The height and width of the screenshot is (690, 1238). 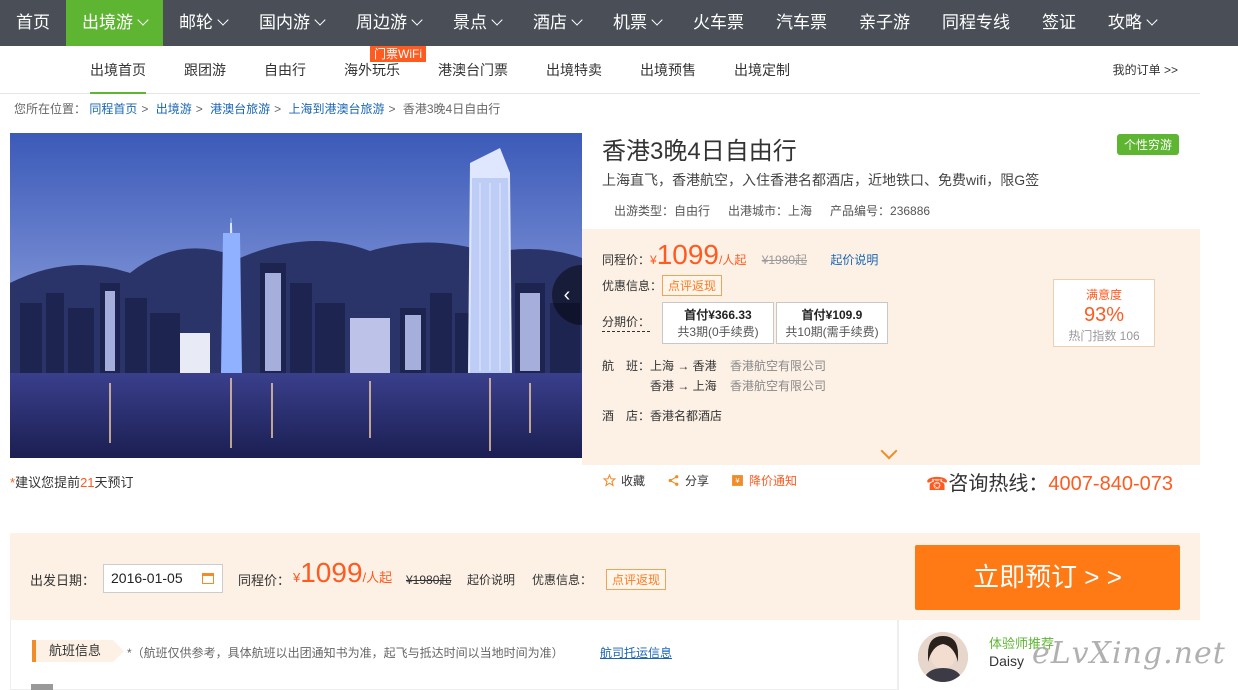 I want to click on avatar-portrait, so click(x=943, y=657).